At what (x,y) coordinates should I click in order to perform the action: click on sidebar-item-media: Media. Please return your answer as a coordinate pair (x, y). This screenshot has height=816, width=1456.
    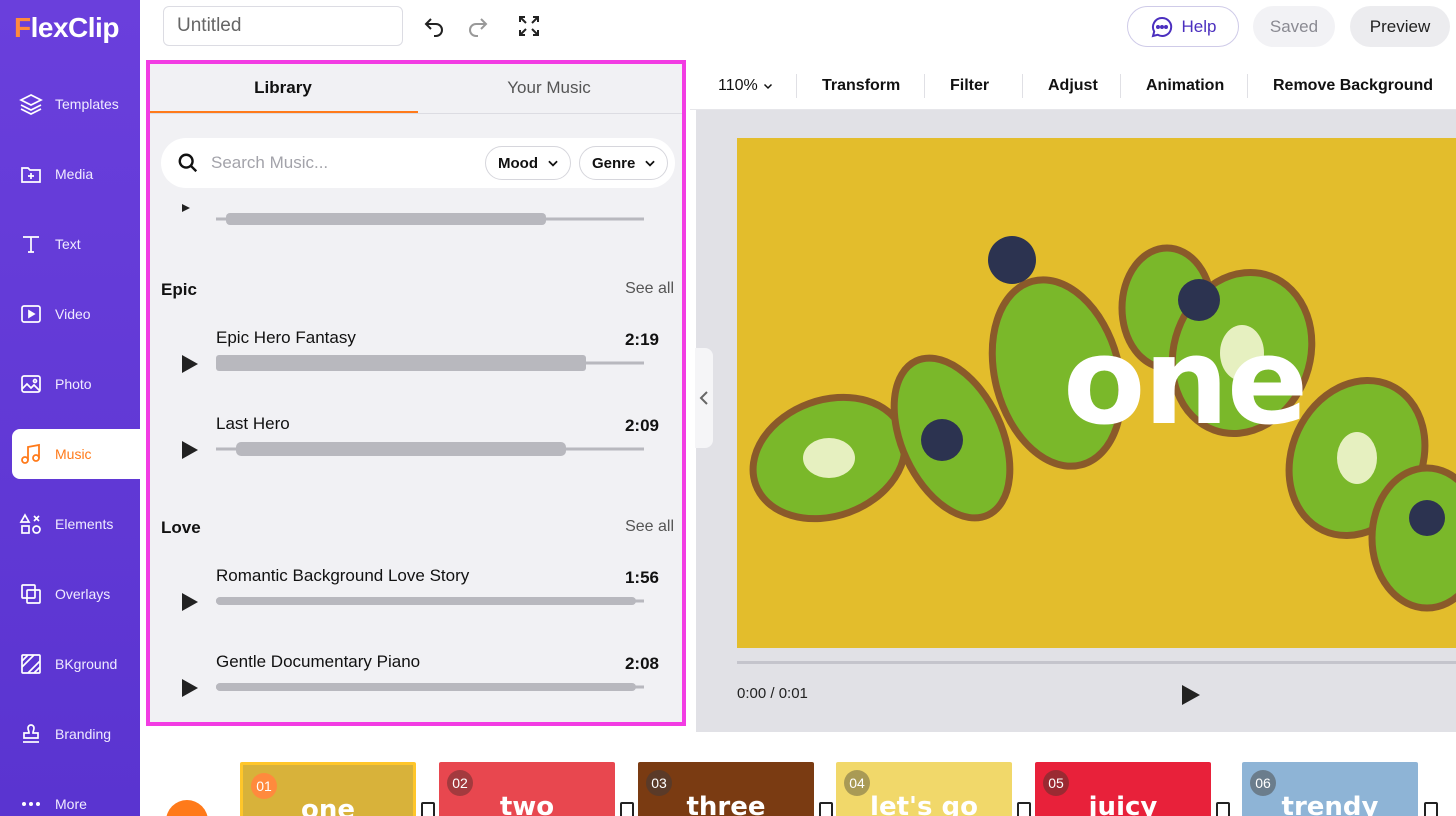
    Looking at the image, I should click on (76, 174).